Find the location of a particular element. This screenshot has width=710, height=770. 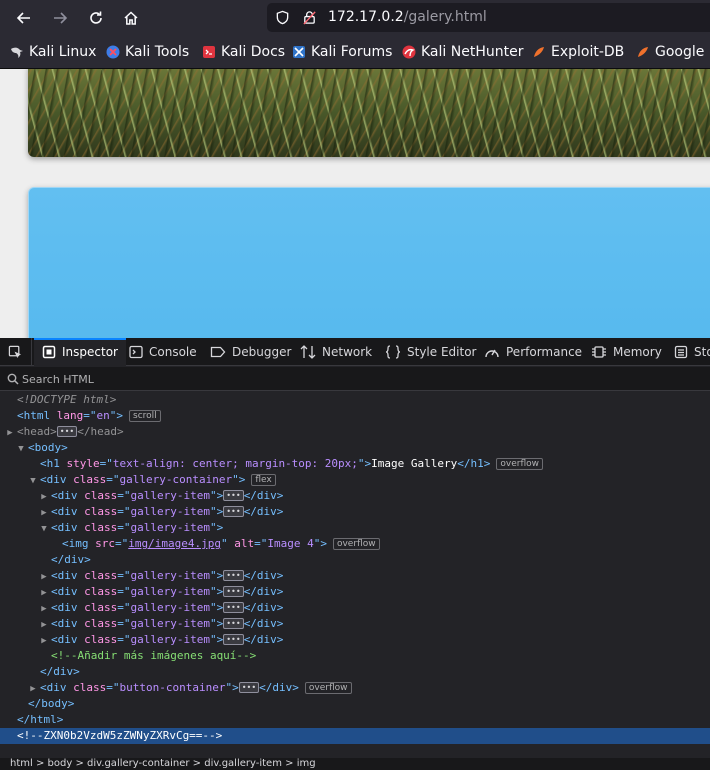

markup-node-gallery-item-expanded: ▼ <div class="gallery-item"> is located at coordinates (355, 528).